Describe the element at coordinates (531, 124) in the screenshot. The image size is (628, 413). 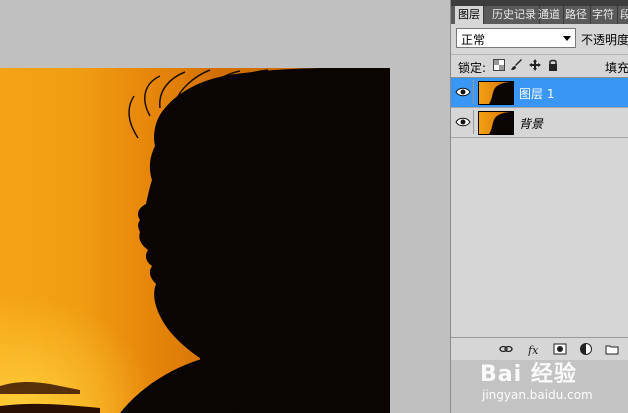
I see `layer-name: 背景` at that location.